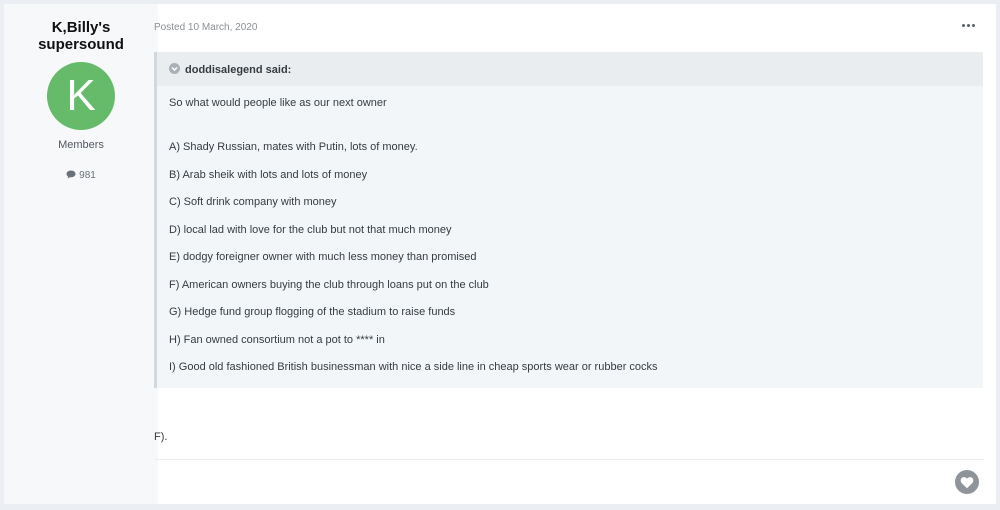  Describe the element at coordinates (570, 69) in the screenshot. I see `quote-header: doddisalegend said:` at that location.